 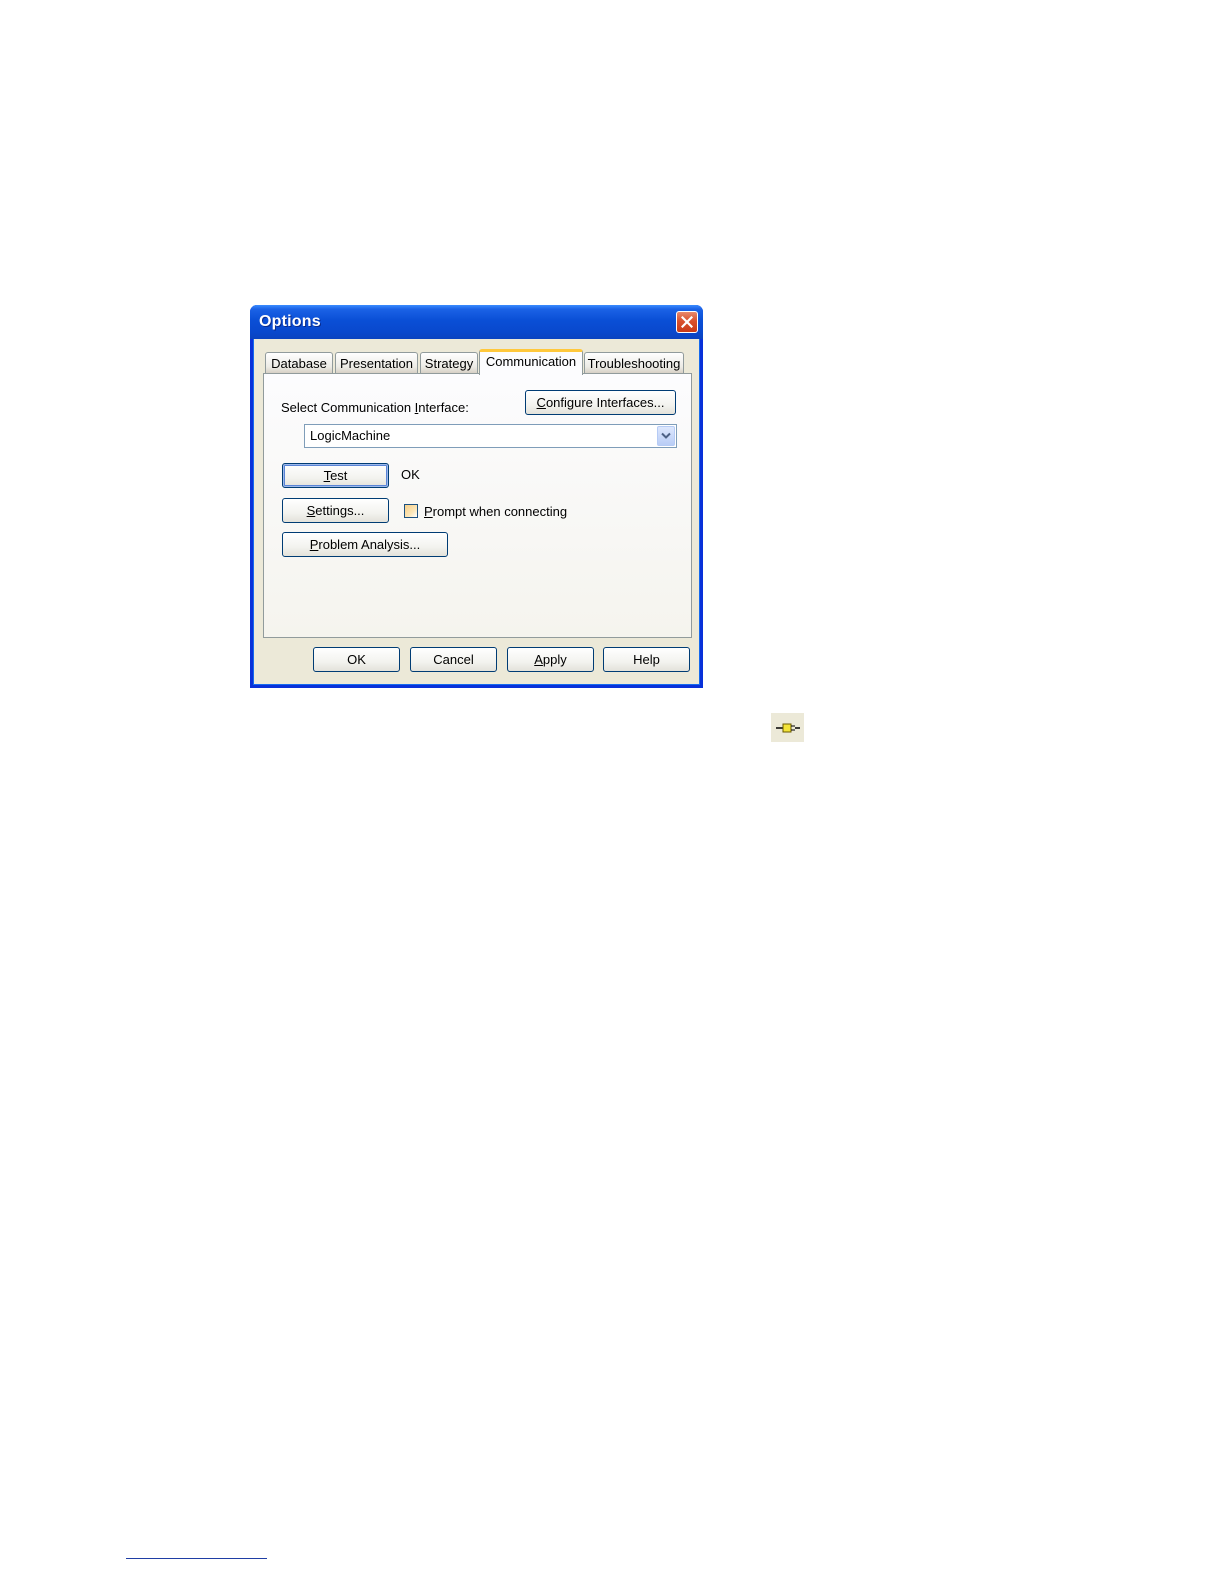 I want to click on prompt-checkbox-label: Prompt when connecting, so click(x=495, y=511).